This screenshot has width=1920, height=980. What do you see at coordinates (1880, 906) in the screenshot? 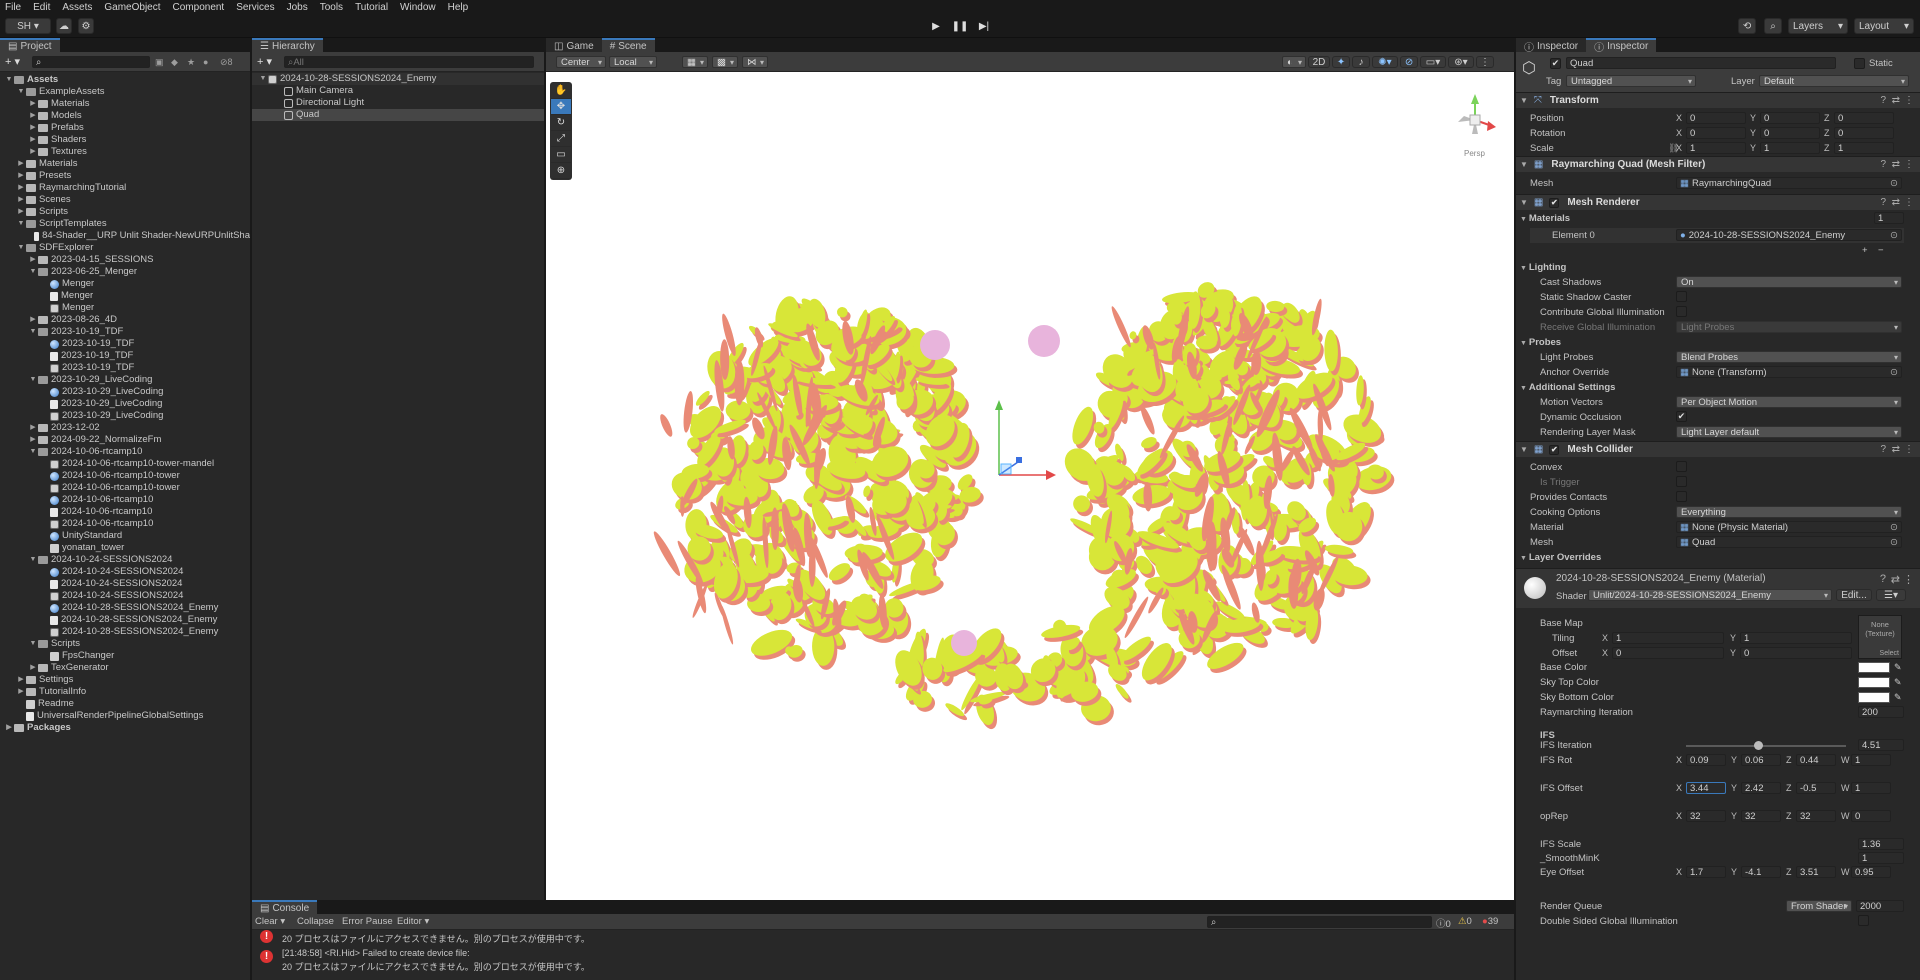
I see `render-queue-field: 2000` at bounding box center [1880, 906].